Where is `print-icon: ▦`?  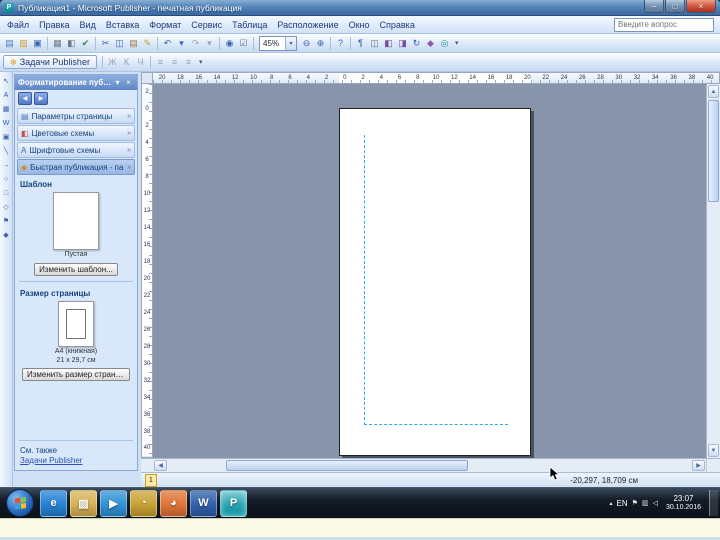 print-icon: ▦ is located at coordinates (57, 43).